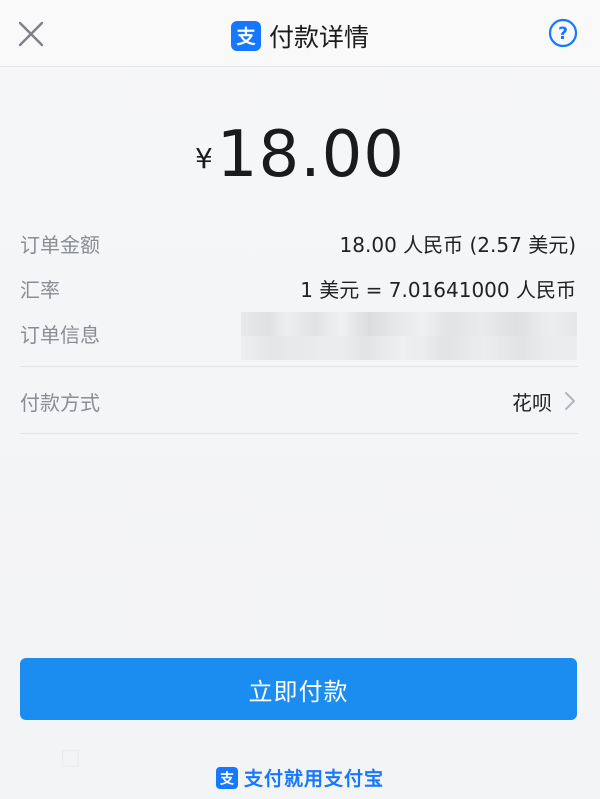 The image size is (600, 799). Describe the element at coordinates (438, 289) in the screenshot. I see `exchange-rate-value: 1 美元 = 7.01641000 人民币` at that location.